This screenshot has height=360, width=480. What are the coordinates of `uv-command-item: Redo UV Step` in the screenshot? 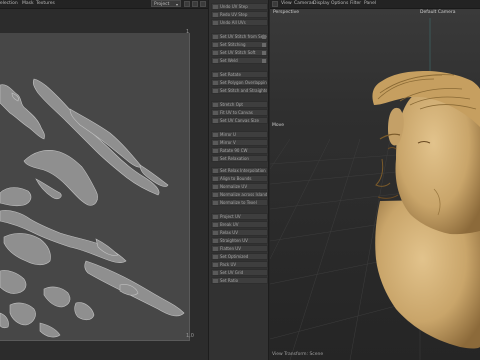 It's located at (239, 14).